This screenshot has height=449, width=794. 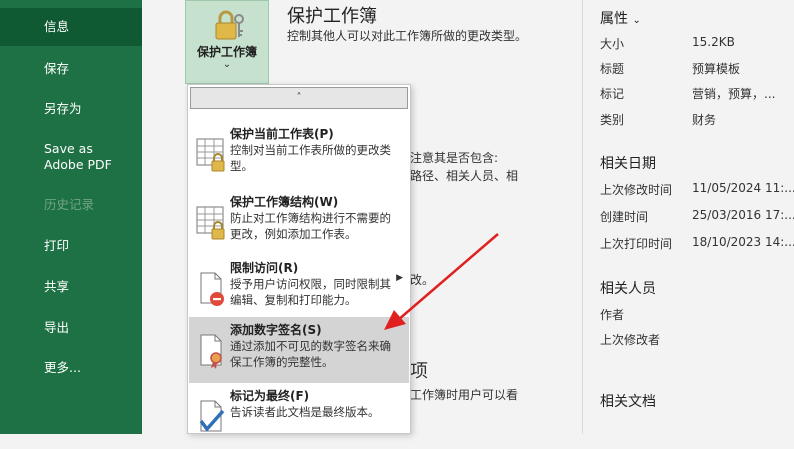 What do you see at coordinates (229, 25) in the screenshot?
I see `lock-key-icon` at bounding box center [229, 25].